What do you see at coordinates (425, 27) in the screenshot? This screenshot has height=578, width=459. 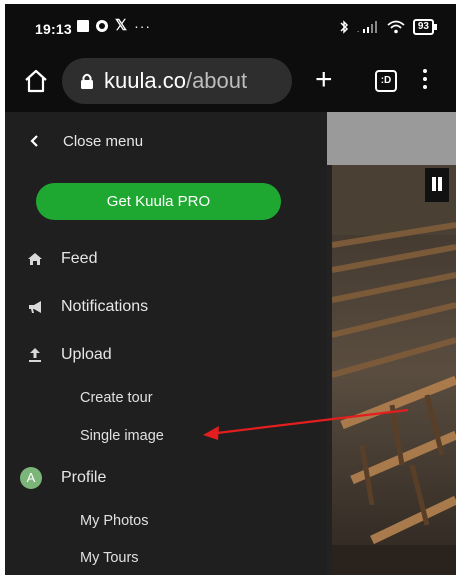 I see `battery-icon: 93` at bounding box center [425, 27].